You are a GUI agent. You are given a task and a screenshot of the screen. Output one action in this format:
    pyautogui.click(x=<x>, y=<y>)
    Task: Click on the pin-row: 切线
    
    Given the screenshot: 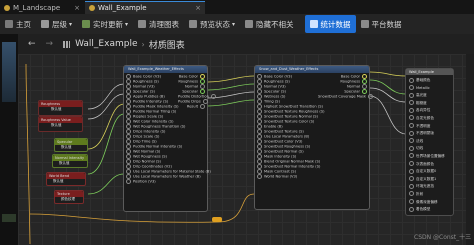 What is the action you would take?
    pyautogui.click(x=426, y=149)
    